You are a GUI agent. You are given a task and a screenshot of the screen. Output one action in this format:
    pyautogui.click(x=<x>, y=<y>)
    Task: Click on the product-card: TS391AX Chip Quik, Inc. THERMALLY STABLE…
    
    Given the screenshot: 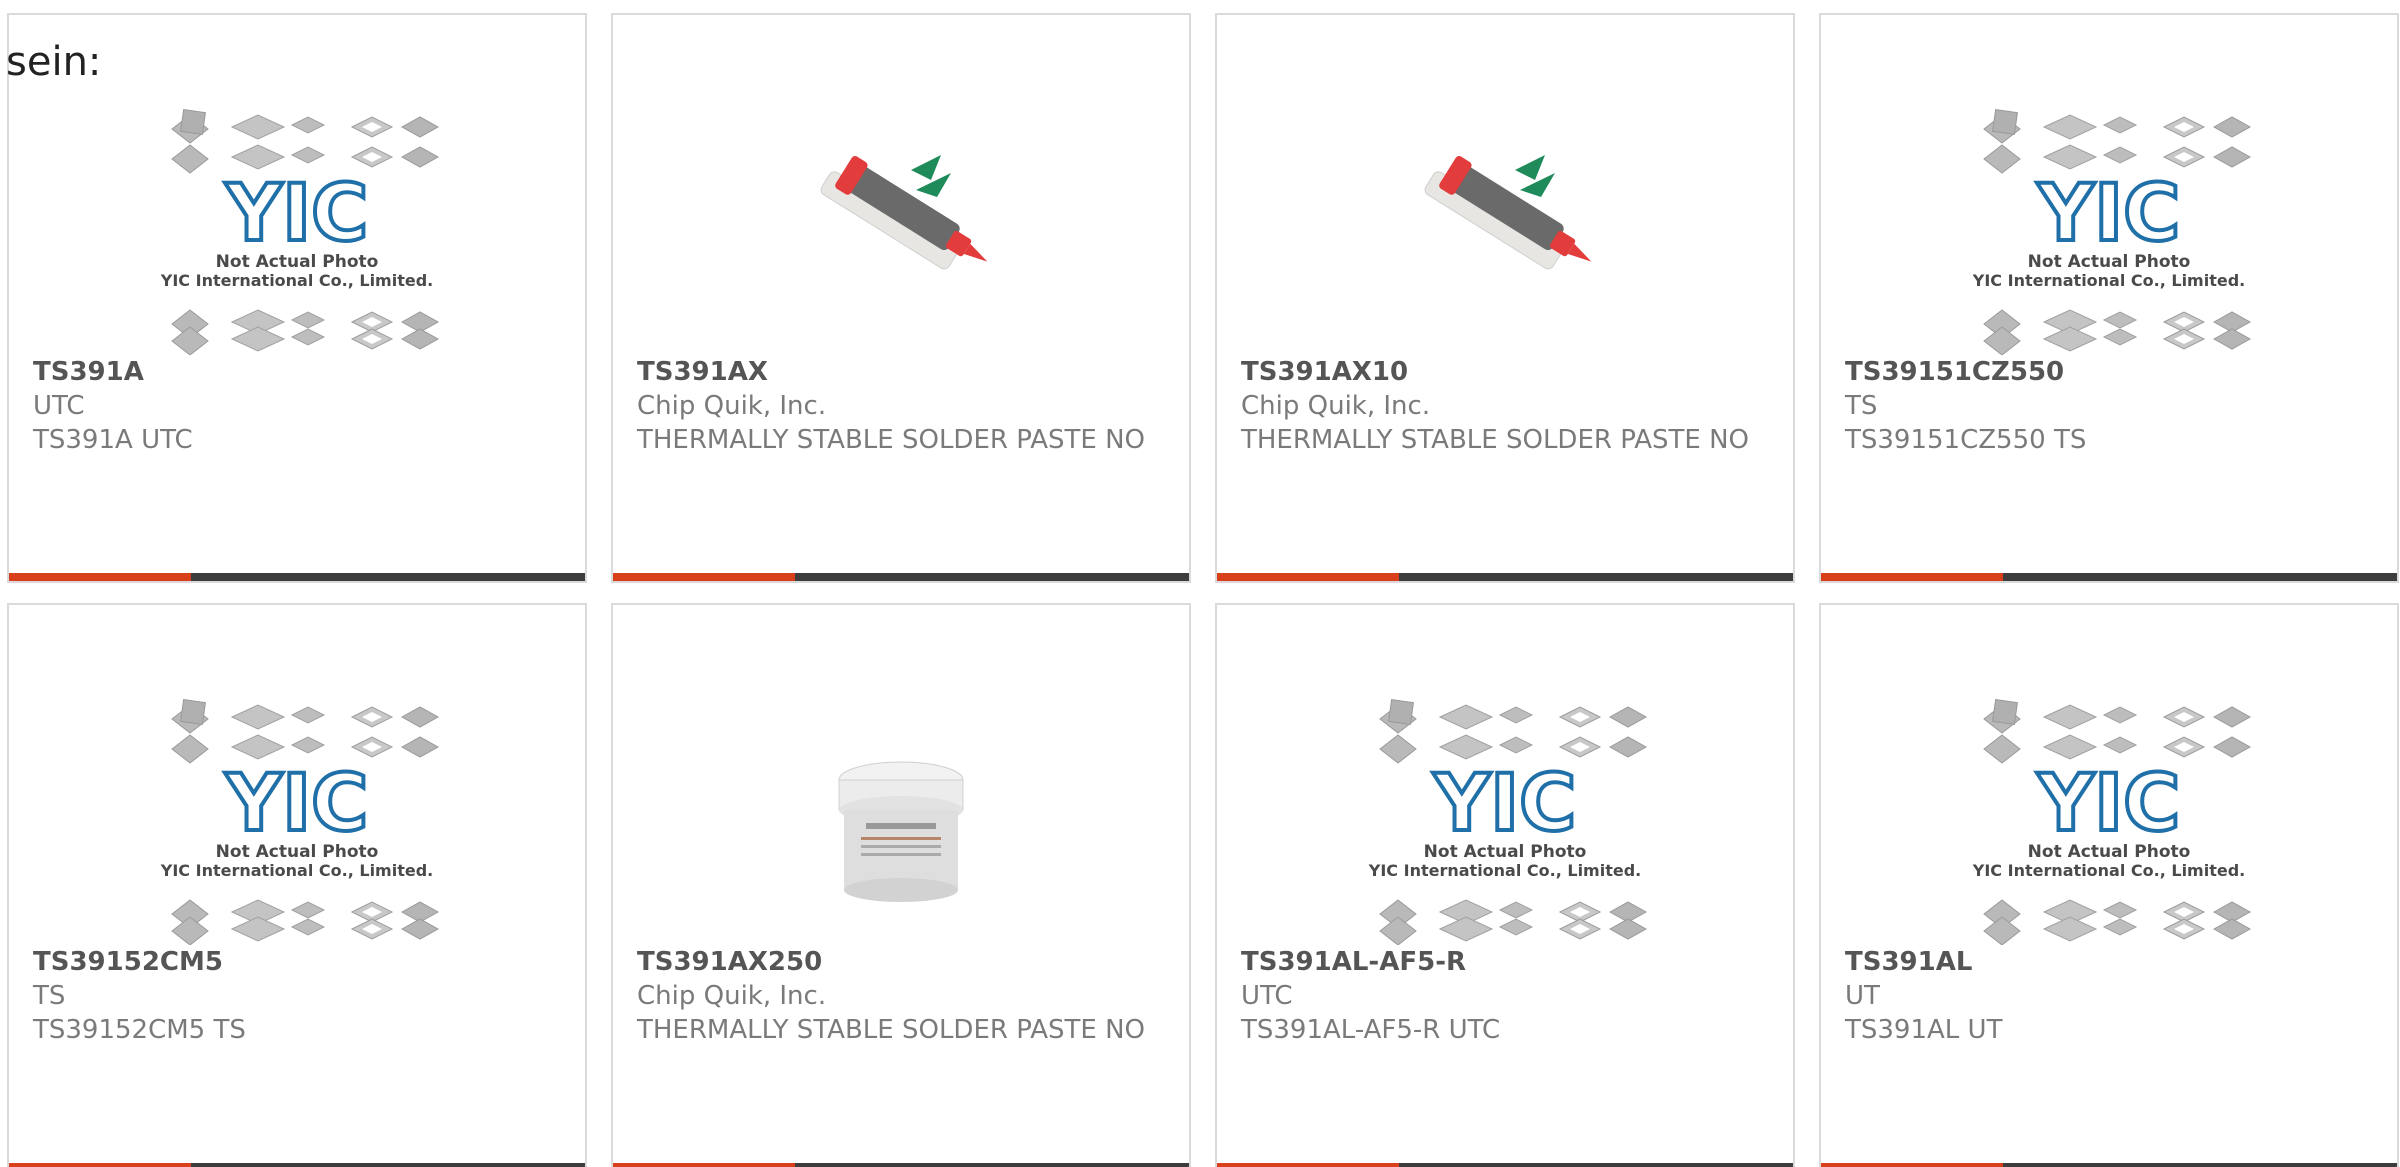 What is the action you would take?
    pyautogui.click(x=901, y=298)
    